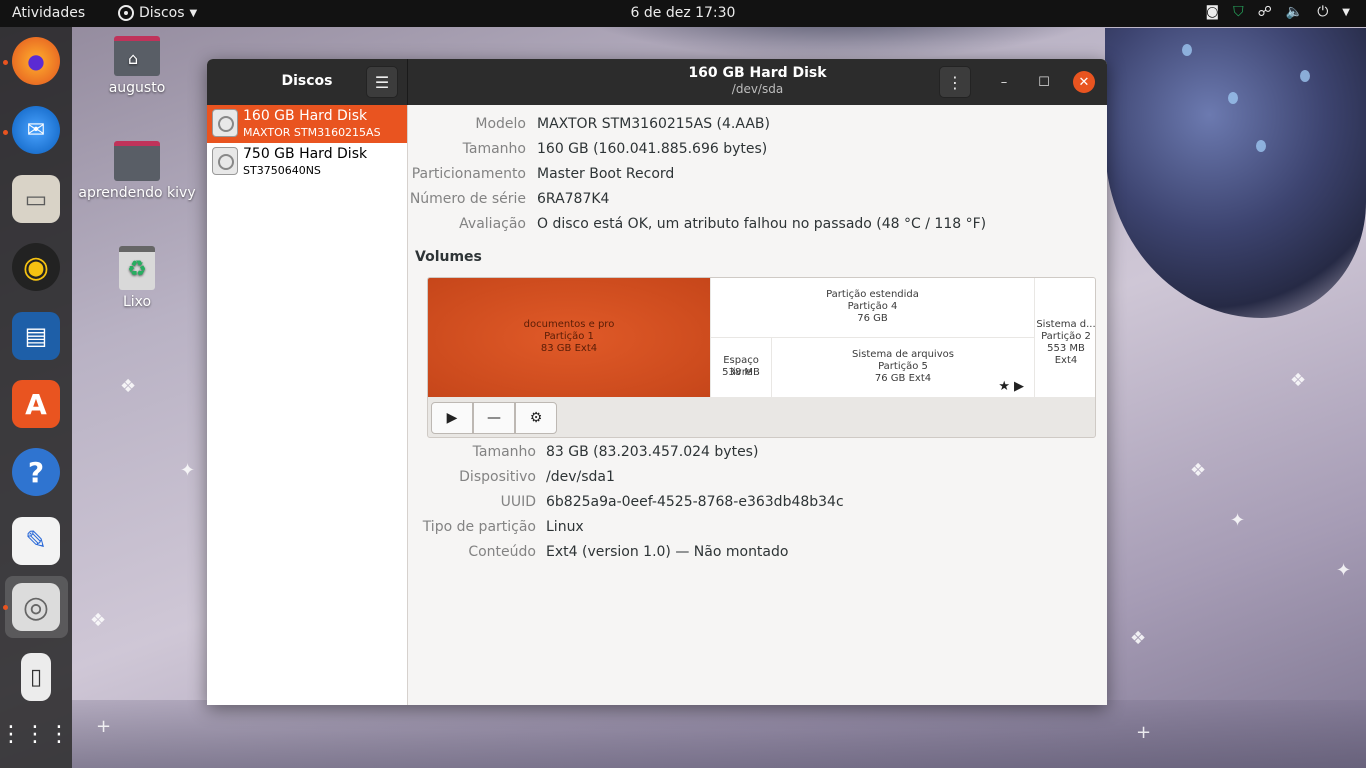  I want to click on app-menu-label: Discos, so click(162, 13).